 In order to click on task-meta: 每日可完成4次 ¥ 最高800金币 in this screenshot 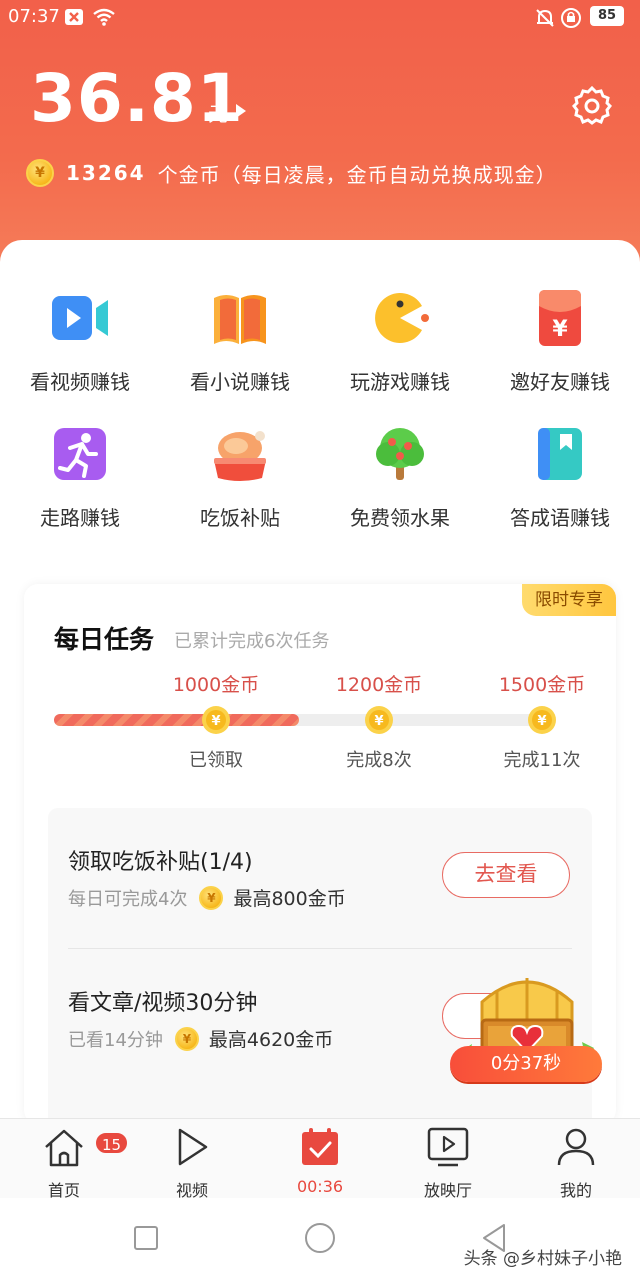, I will do `click(207, 897)`.